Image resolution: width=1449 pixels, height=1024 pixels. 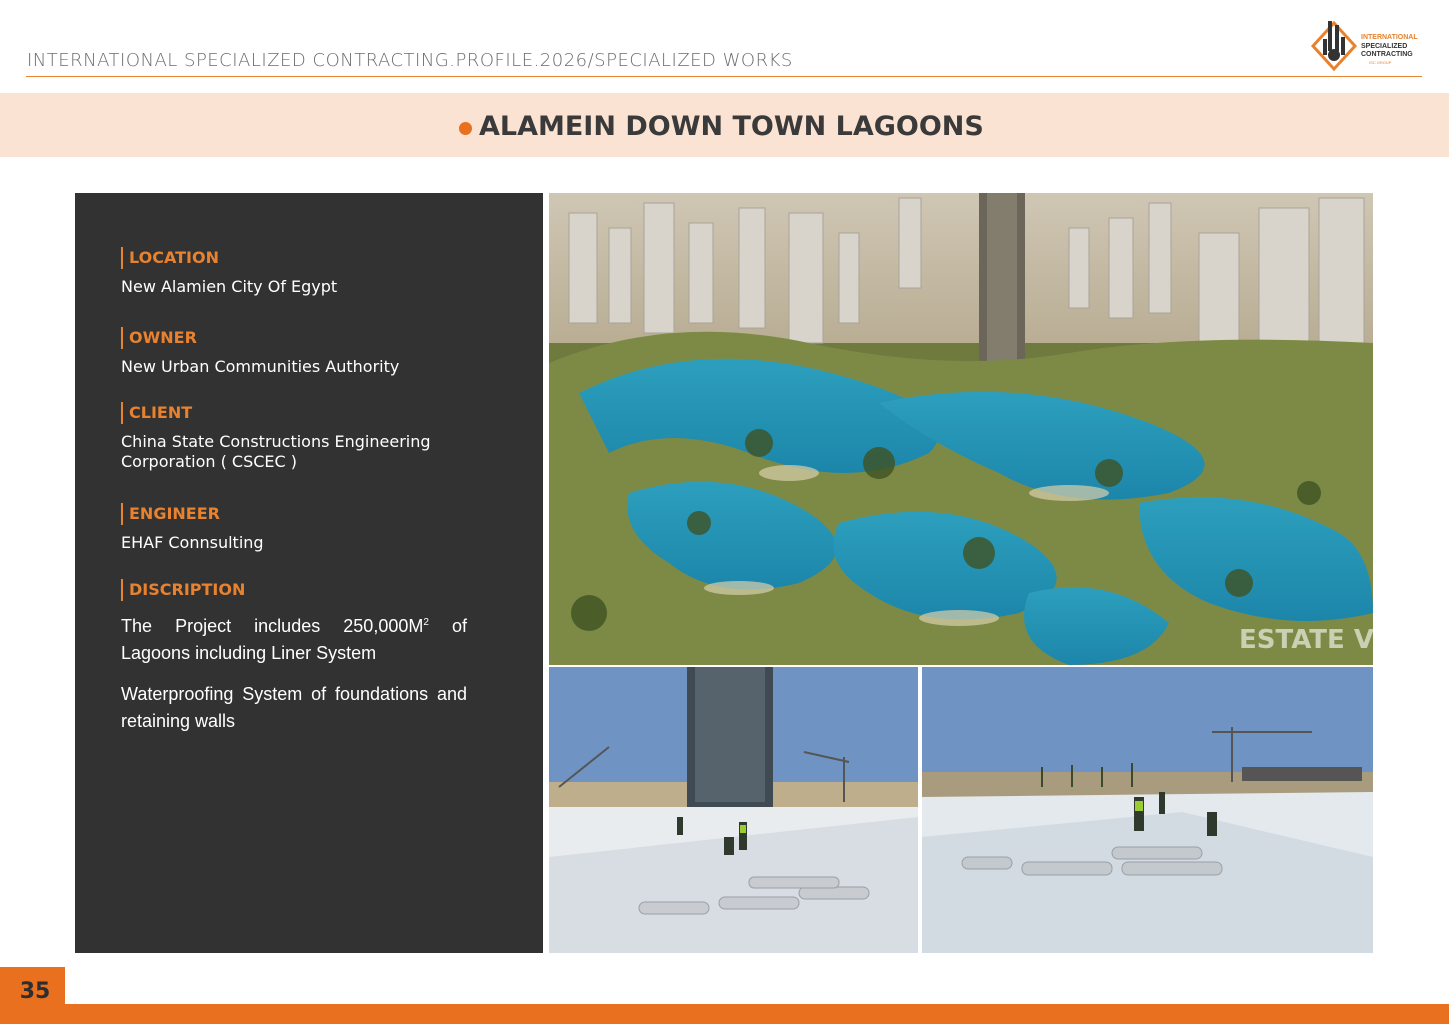 I want to click on logo-text-line: CONTRACTING, so click(x=1387, y=54).